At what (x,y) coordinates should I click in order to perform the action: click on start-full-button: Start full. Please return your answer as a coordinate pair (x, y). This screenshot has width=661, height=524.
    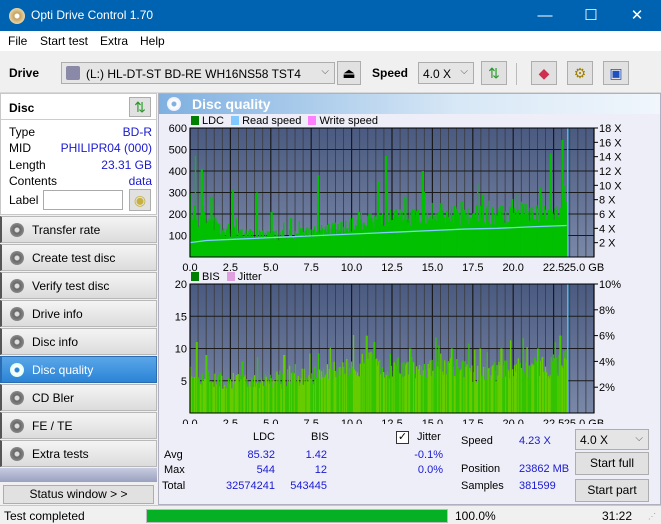
    Looking at the image, I should click on (612, 463).